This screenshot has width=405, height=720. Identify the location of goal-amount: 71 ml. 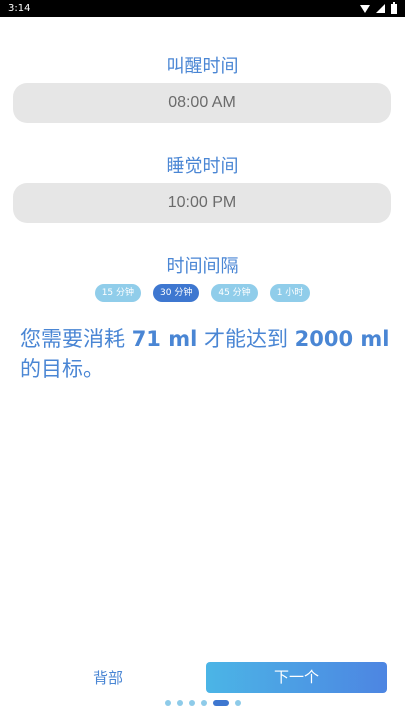
(164, 339).